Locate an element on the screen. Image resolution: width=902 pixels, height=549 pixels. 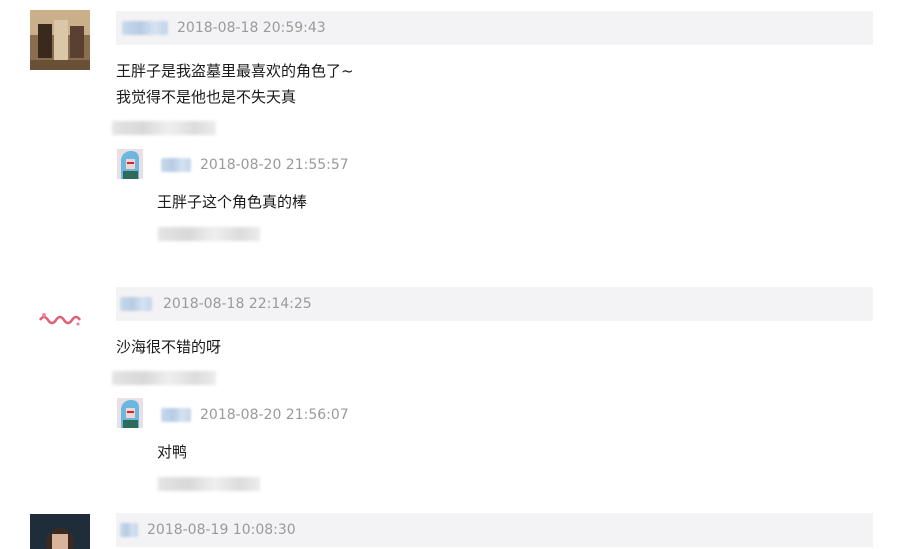
reply-text: 对鸭 is located at coordinates (172, 452).